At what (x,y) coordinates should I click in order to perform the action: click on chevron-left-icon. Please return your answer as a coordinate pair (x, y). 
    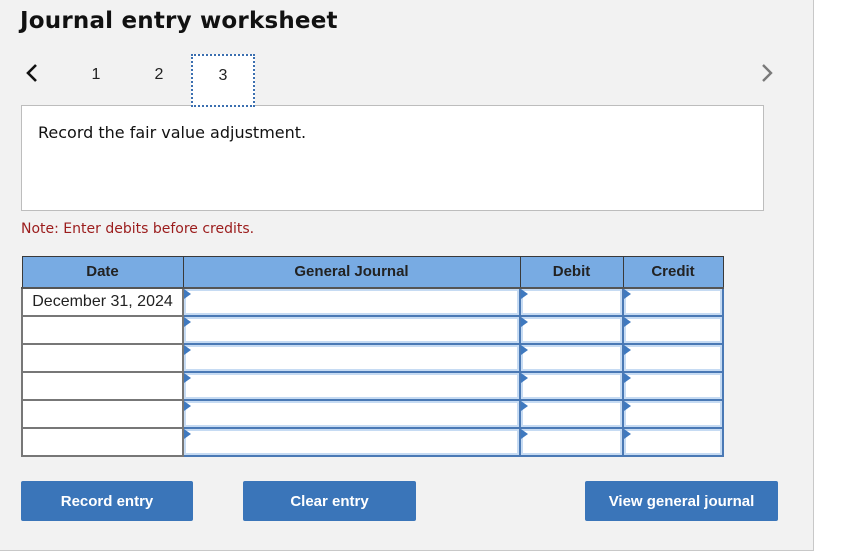
    Looking at the image, I should click on (31, 73).